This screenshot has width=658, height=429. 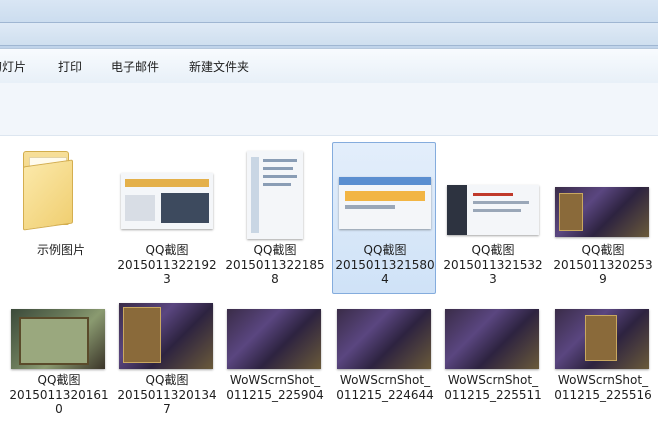 What do you see at coordinates (60, 250) in the screenshot?
I see `file-name: 示例图片` at bounding box center [60, 250].